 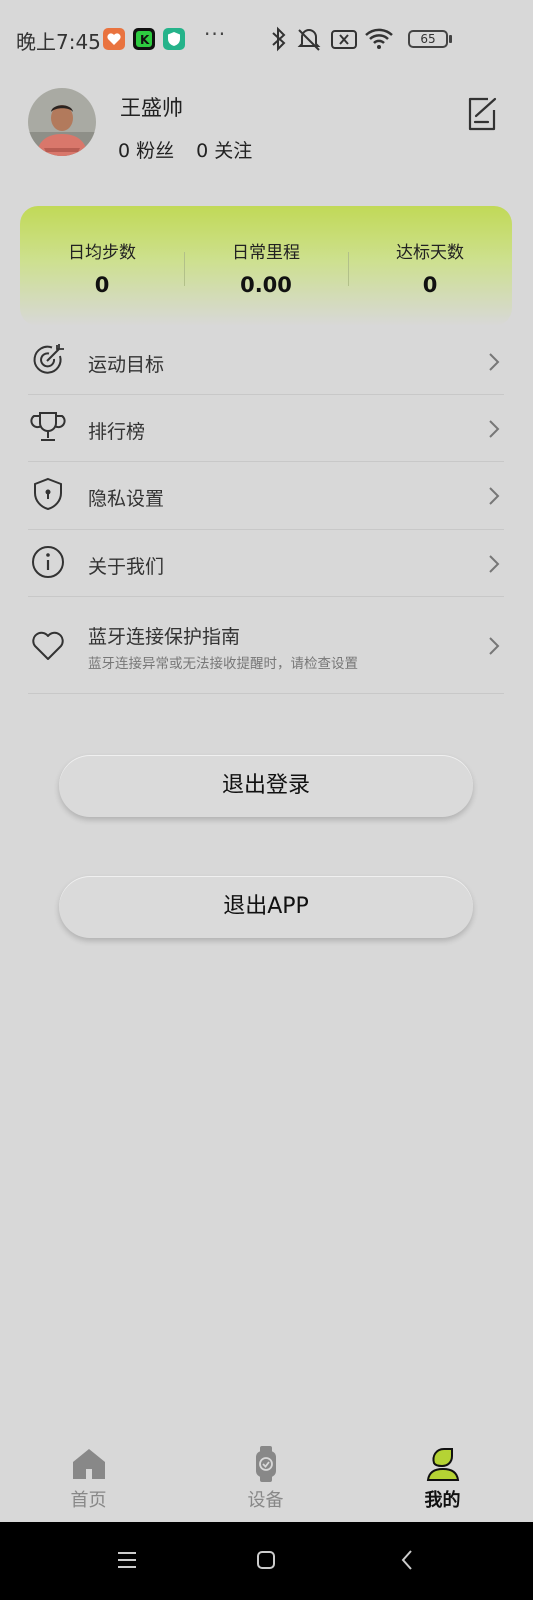 I want to click on menu-label: 隐私设置, so click(x=126, y=499).